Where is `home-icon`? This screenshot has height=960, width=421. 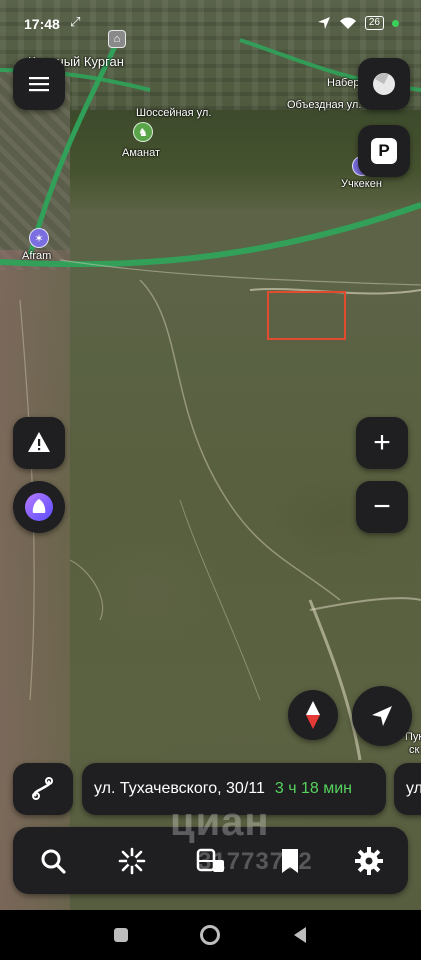 home-icon is located at coordinates (209, 935).